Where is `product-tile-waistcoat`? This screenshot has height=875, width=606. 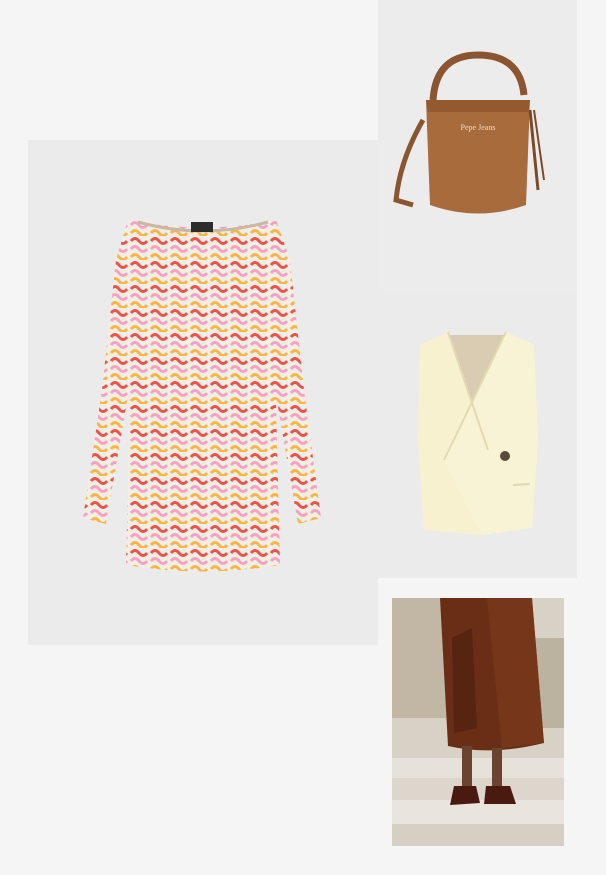
product-tile-waistcoat is located at coordinates (477, 434).